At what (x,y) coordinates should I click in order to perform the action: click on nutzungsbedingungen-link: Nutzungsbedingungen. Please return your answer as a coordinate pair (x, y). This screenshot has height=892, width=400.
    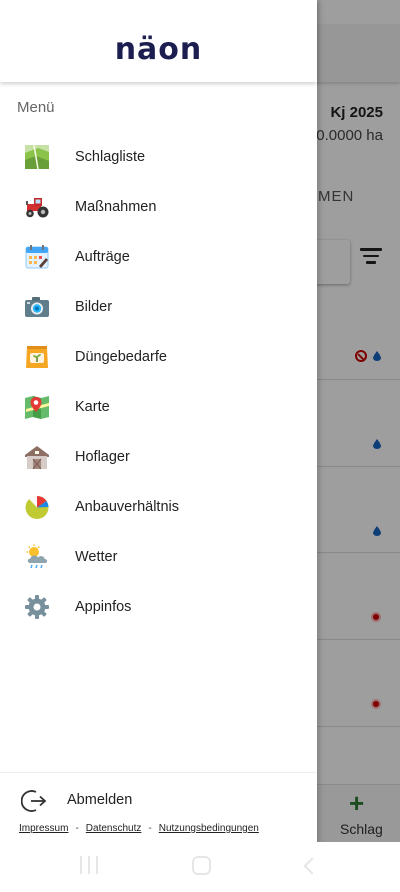
    Looking at the image, I should click on (209, 828).